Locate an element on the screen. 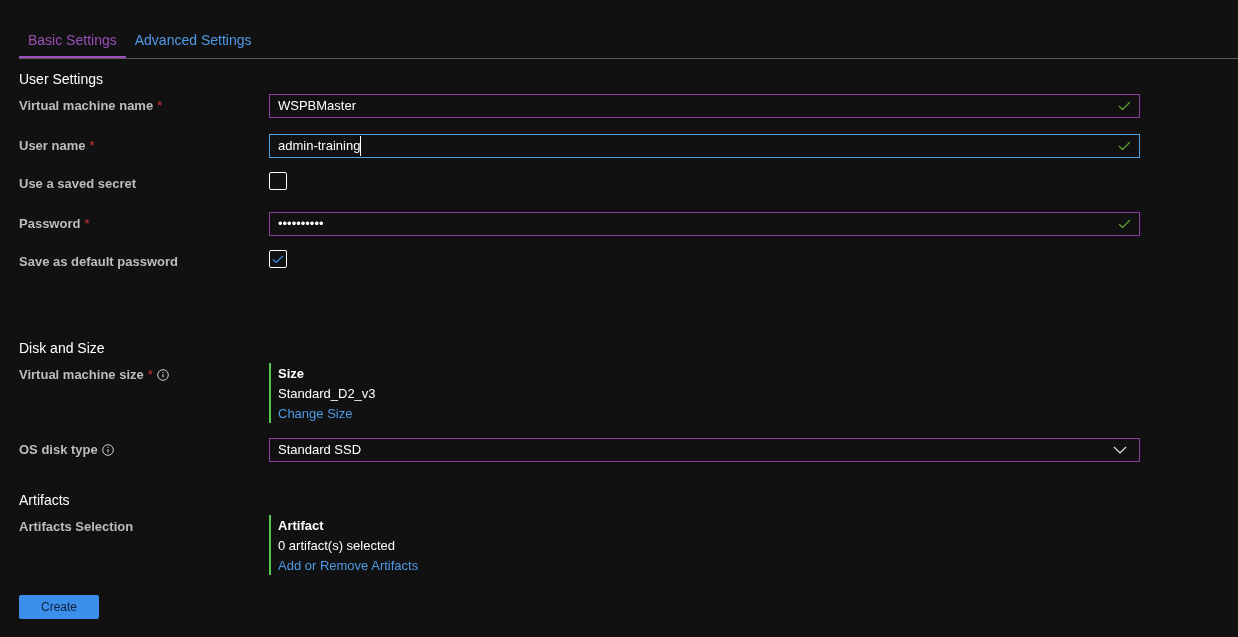 This screenshot has width=1238, height=637. field-label: User name is located at coordinates (52, 146).